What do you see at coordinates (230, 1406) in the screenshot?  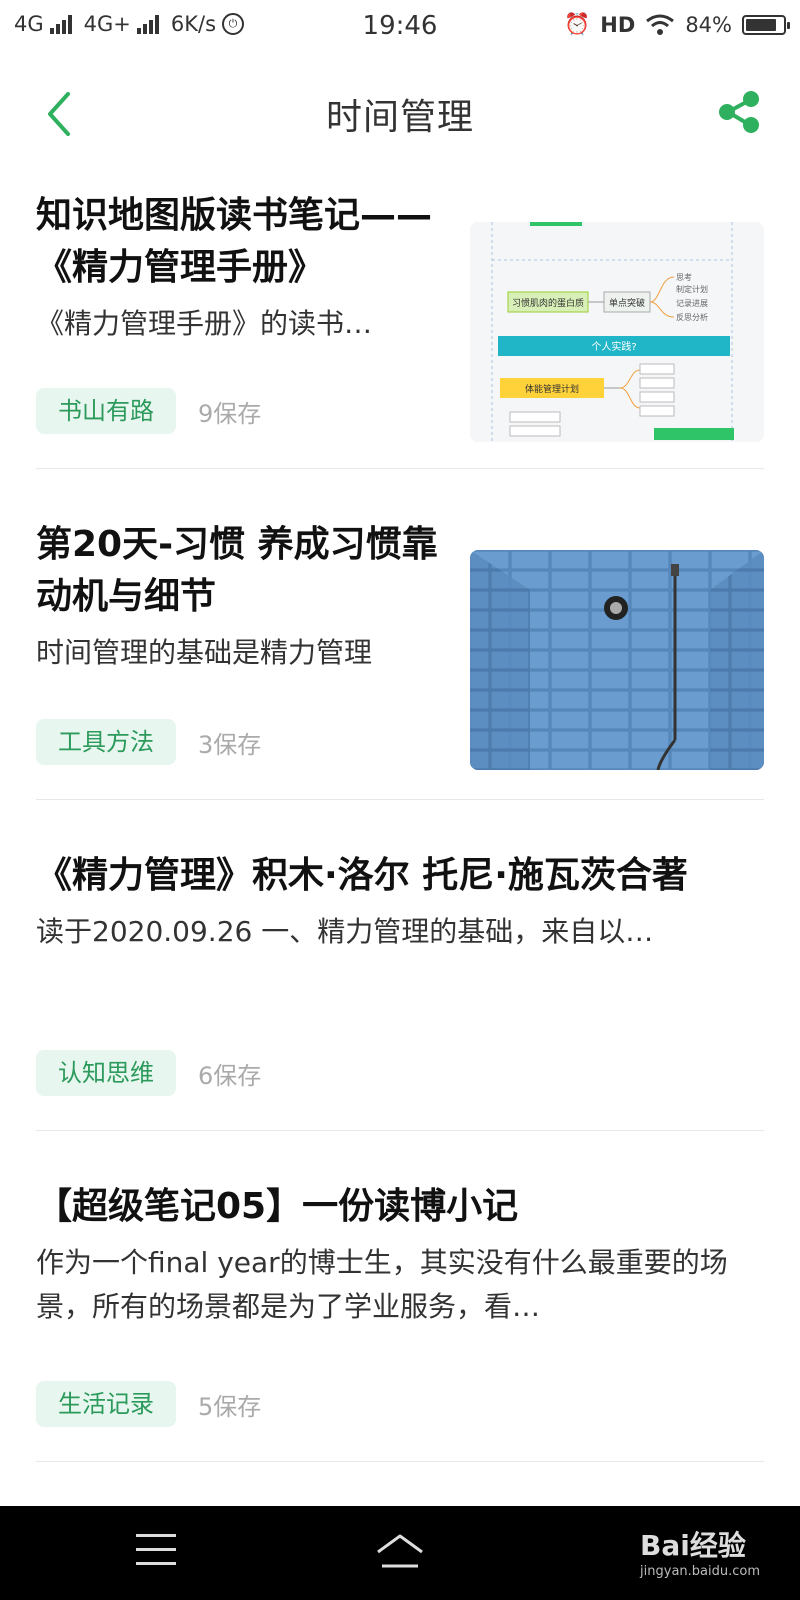 I see `save-count: 5保存` at bounding box center [230, 1406].